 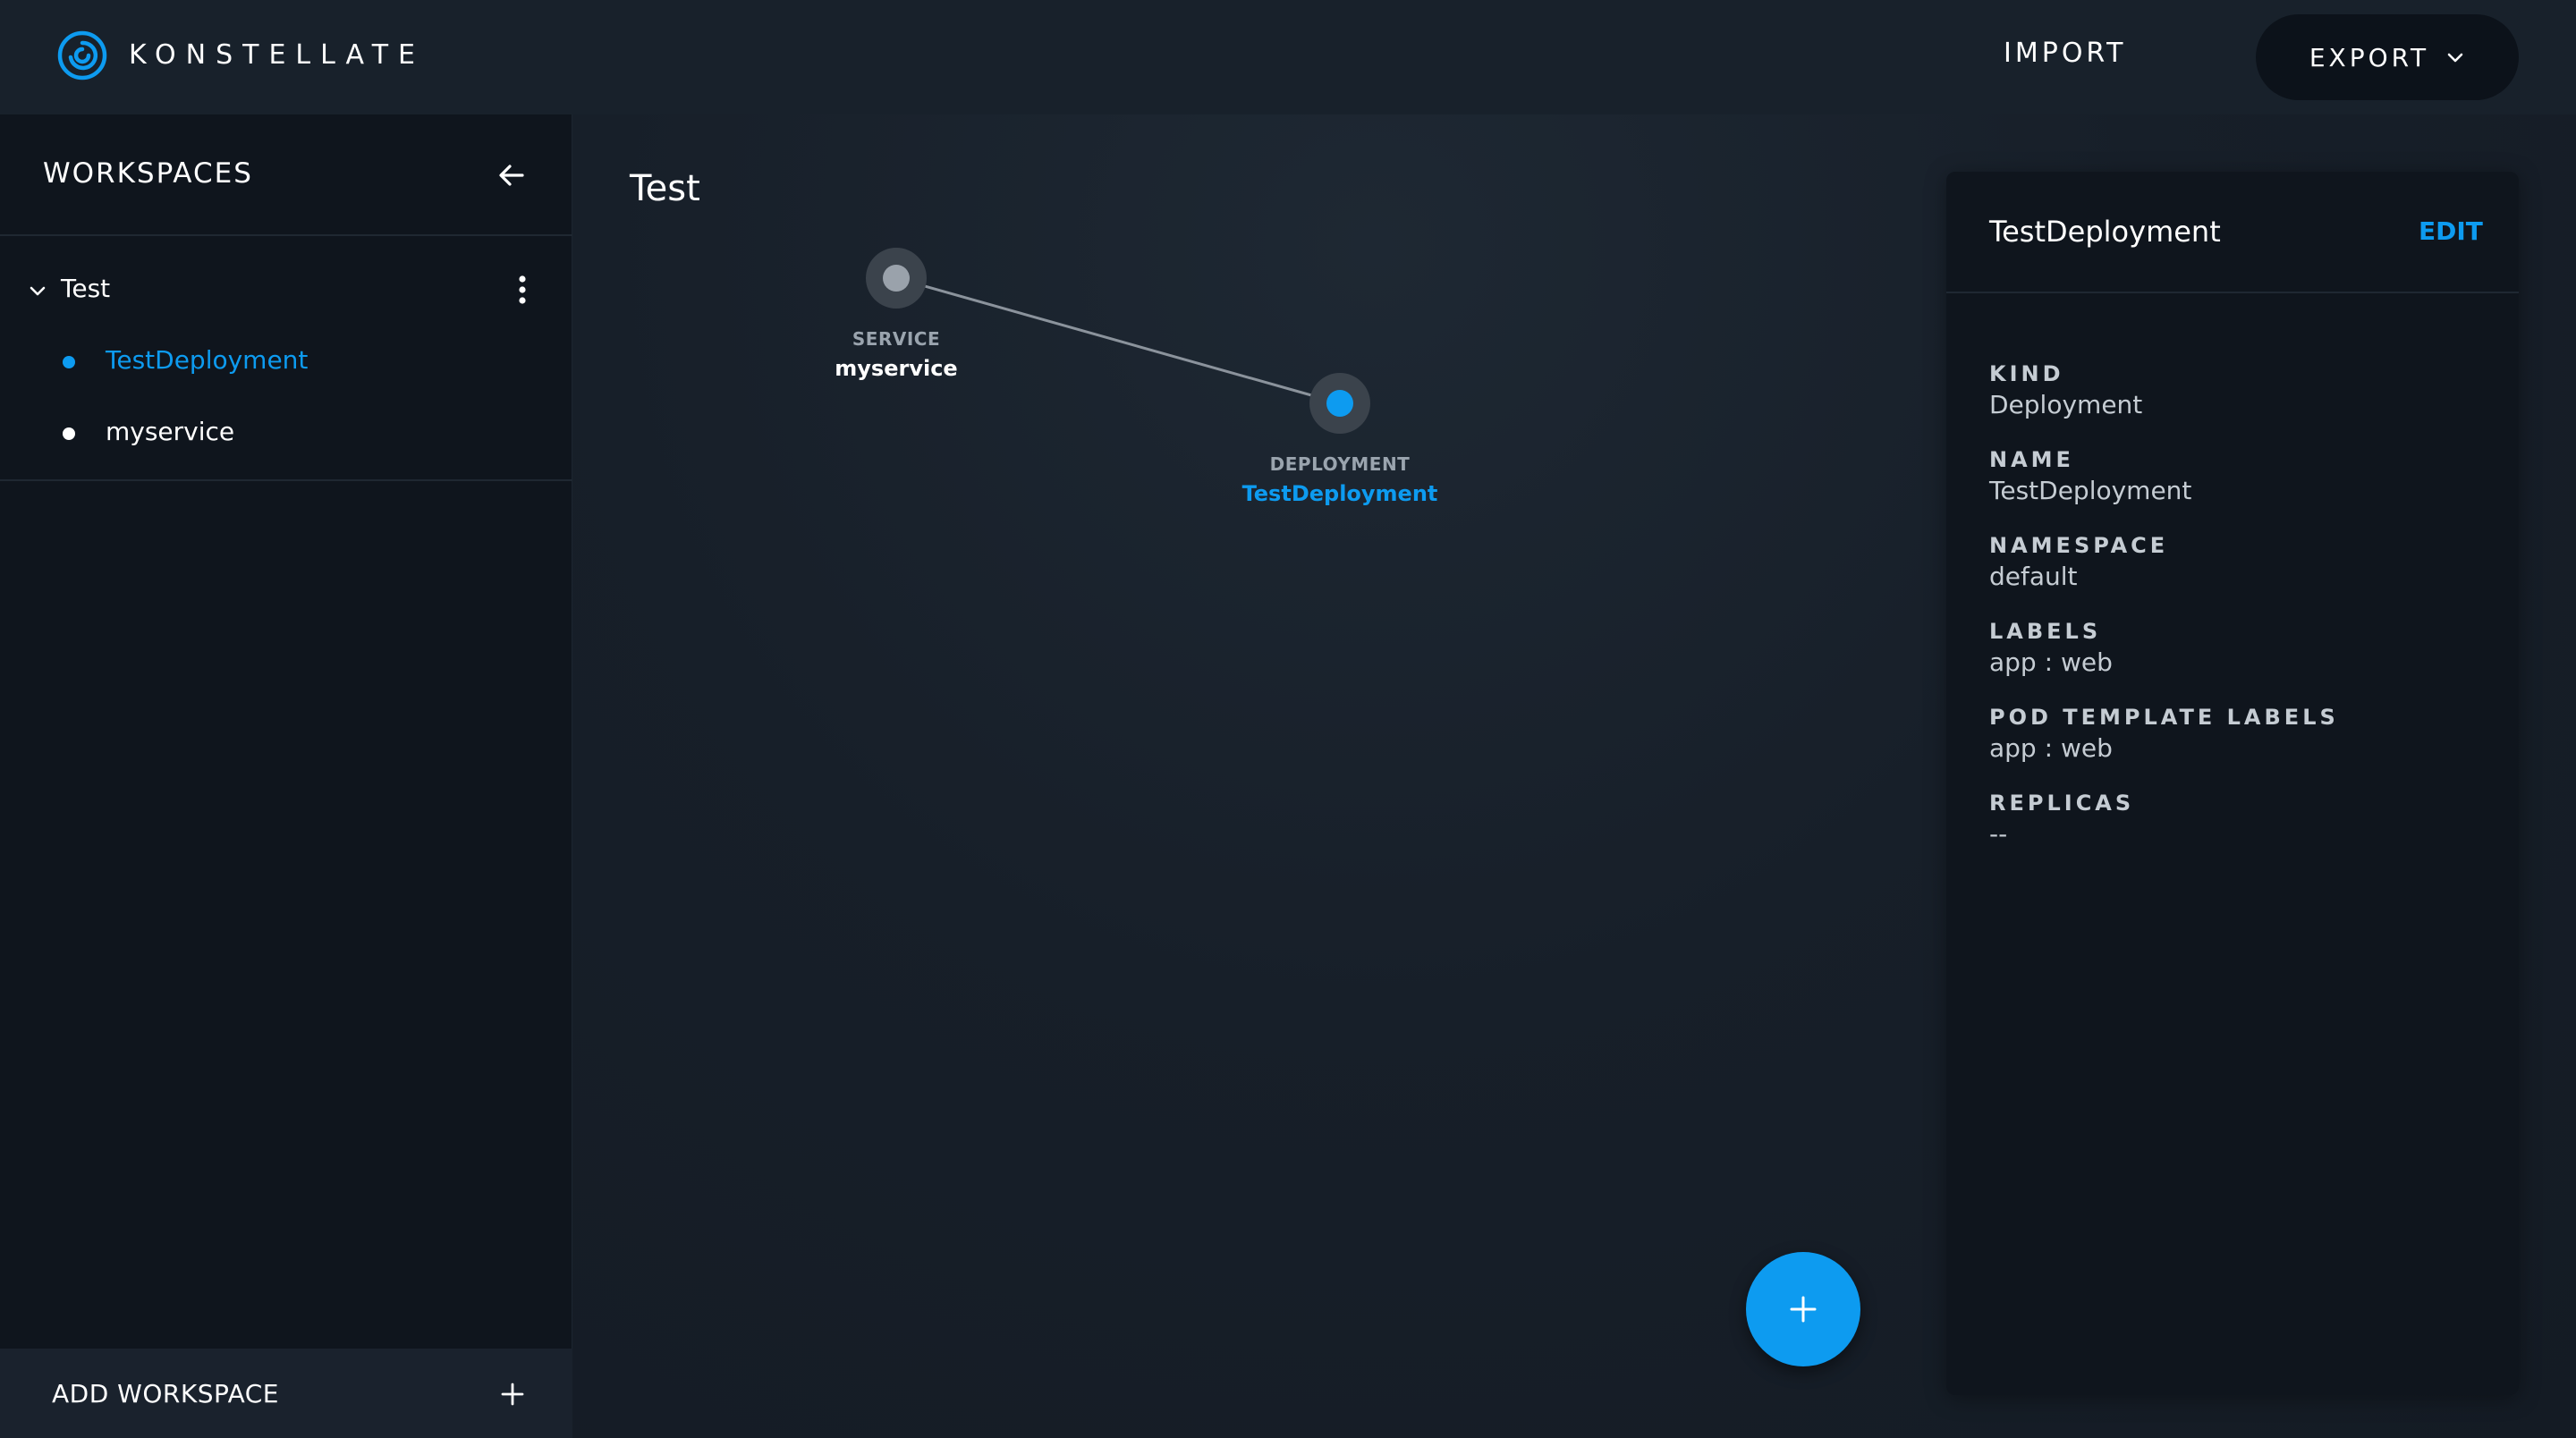 I want to click on property-value: default, so click(x=2033, y=576).